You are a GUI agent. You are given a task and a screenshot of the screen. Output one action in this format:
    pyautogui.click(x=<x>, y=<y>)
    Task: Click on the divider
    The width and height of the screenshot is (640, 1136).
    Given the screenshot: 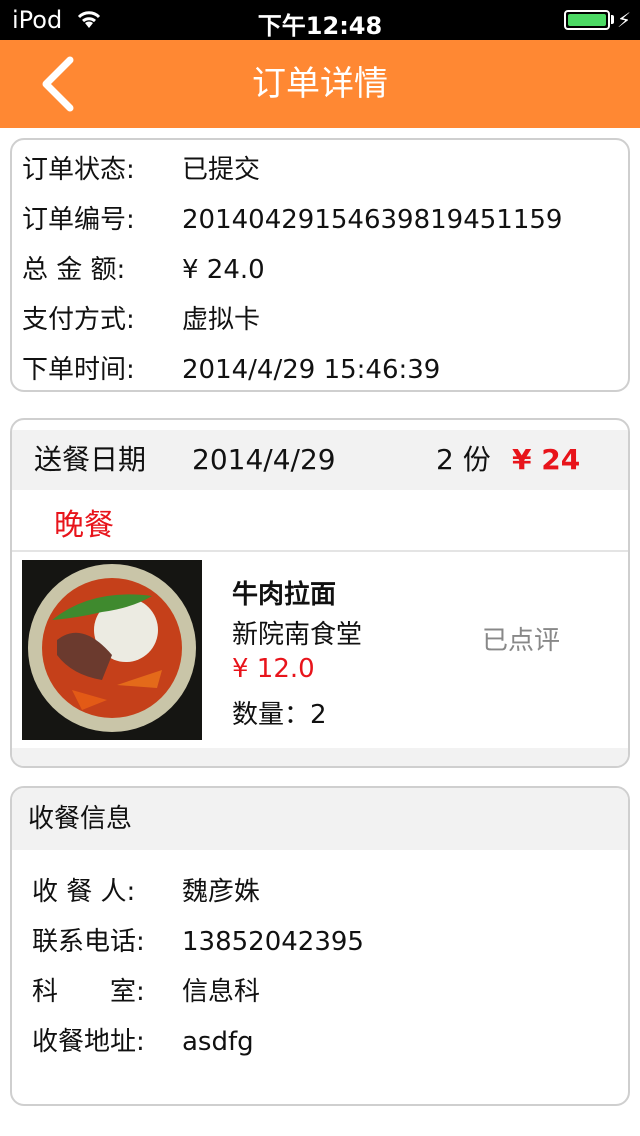 What is the action you would take?
    pyautogui.click(x=320, y=551)
    